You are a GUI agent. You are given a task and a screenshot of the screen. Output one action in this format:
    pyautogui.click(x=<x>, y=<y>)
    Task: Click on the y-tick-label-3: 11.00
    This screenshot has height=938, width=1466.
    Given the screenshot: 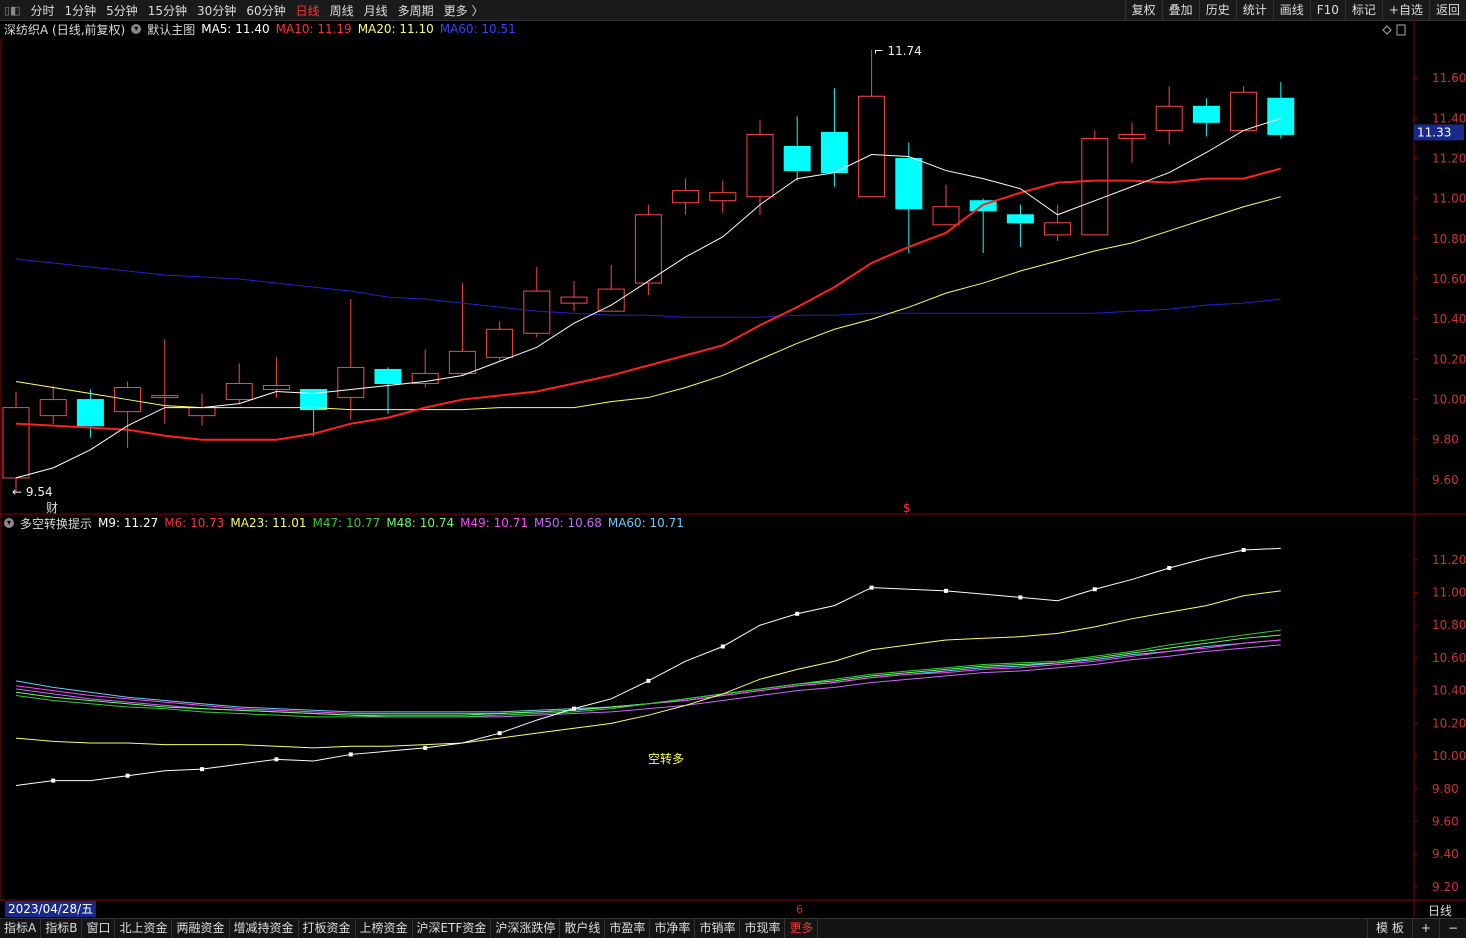 What is the action you would take?
    pyautogui.click(x=1449, y=199)
    